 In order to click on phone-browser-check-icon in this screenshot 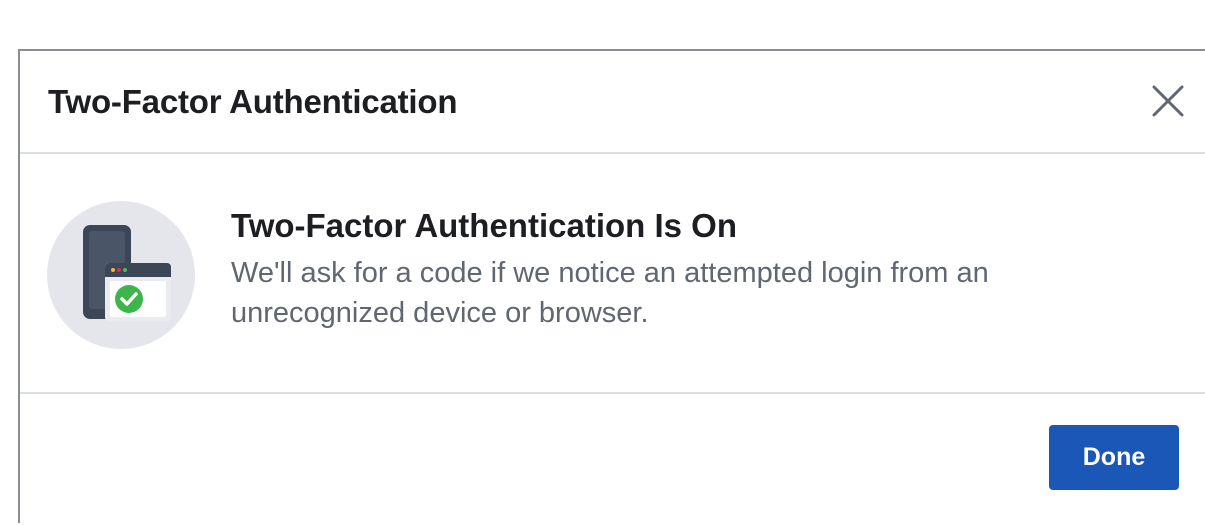, I will do `click(121, 275)`.